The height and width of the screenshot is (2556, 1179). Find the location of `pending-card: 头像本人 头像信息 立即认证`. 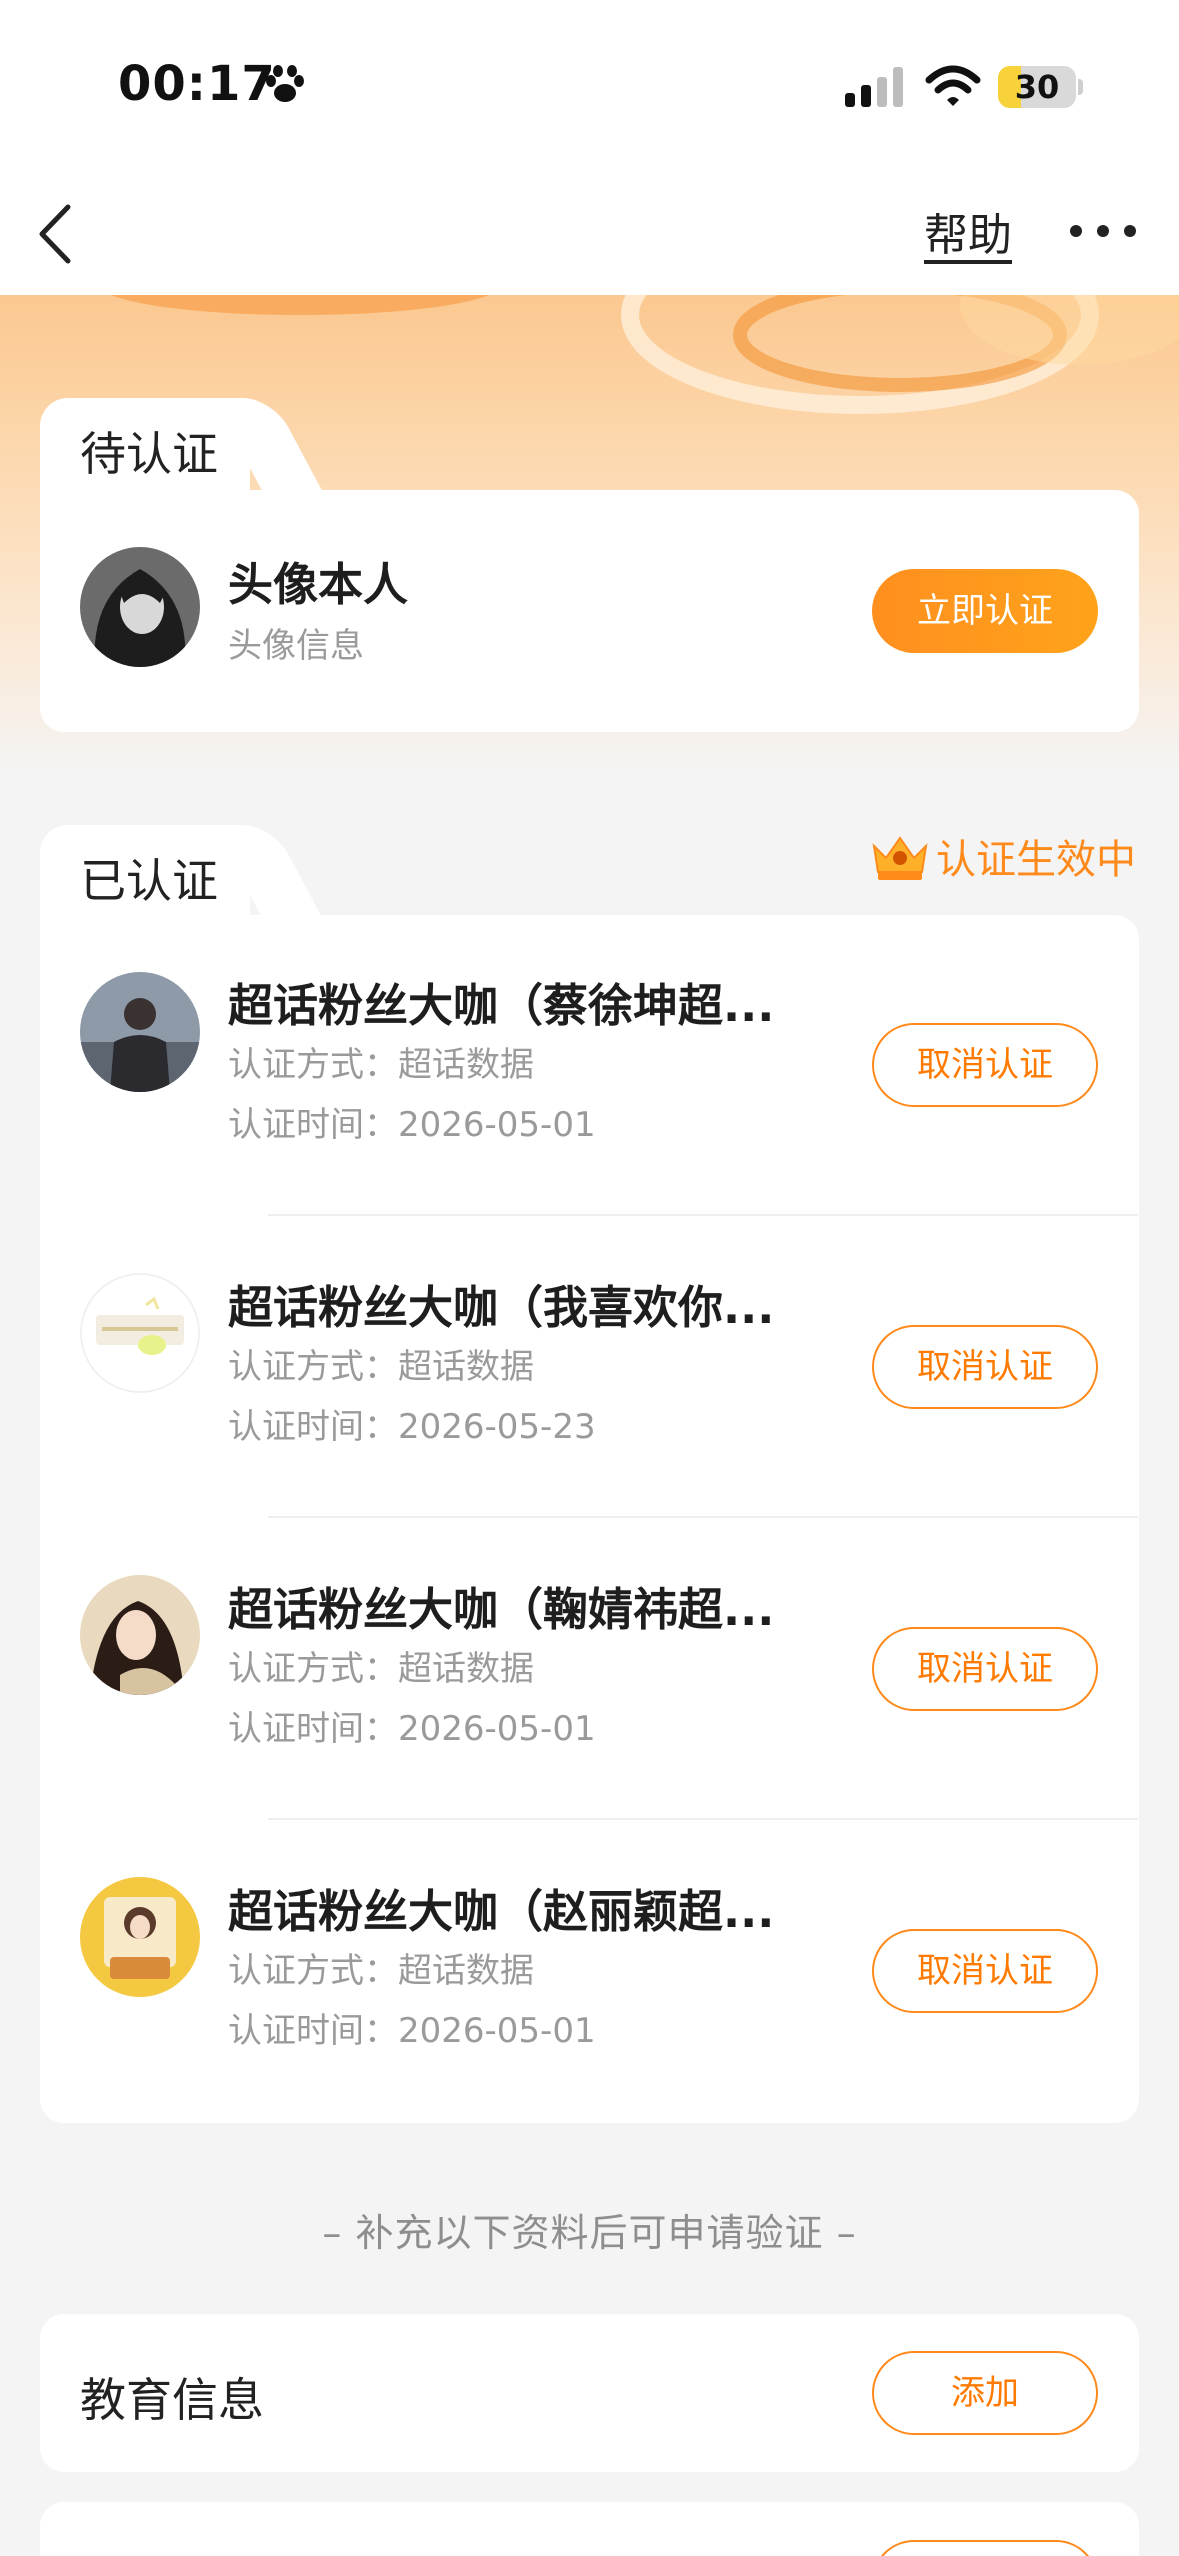

pending-card: 头像本人 头像信息 立即认证 is located at coordinates (589, 611).